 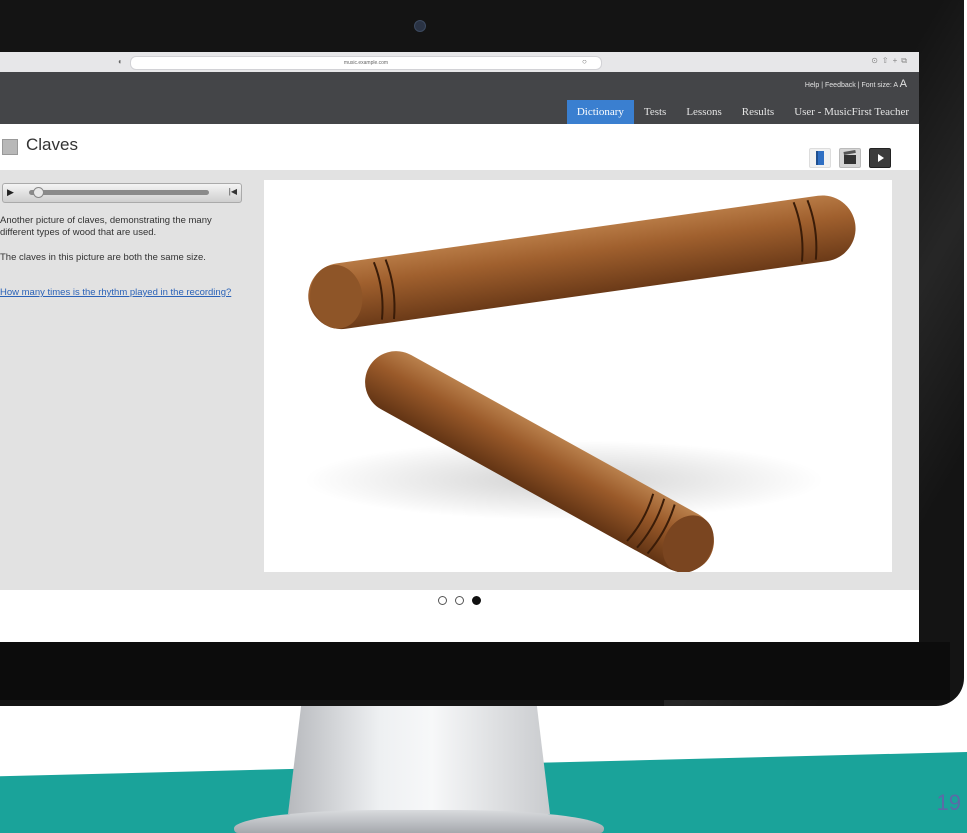 I want to click on camera-icon, so click(x=420, y=26).